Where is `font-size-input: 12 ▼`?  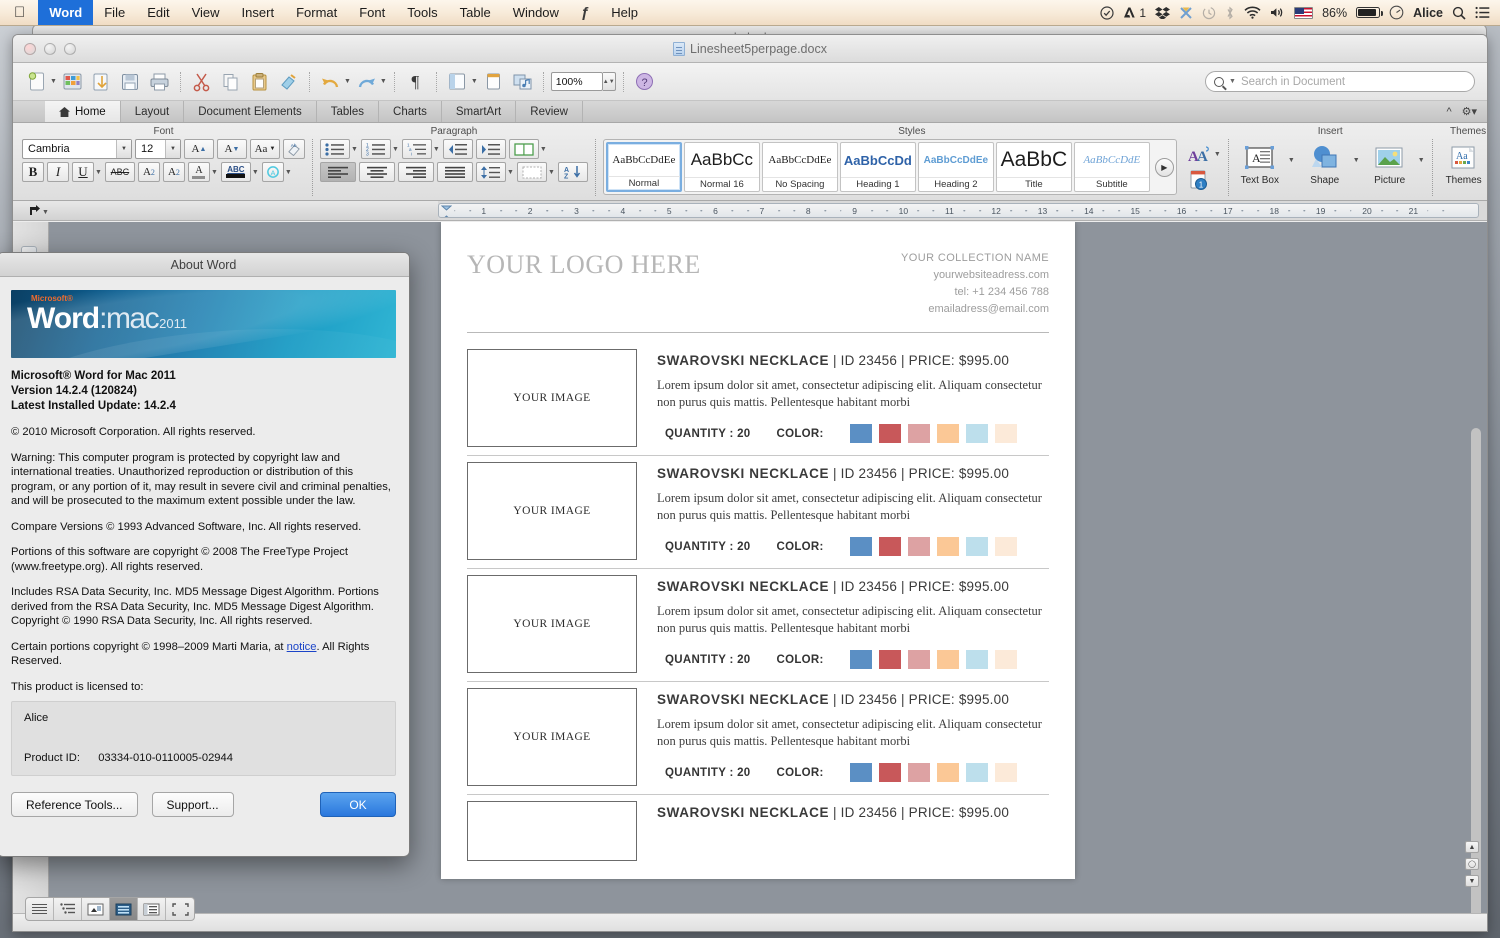 font-size-input: 12 ▼ is located at coordinates (158, 149).